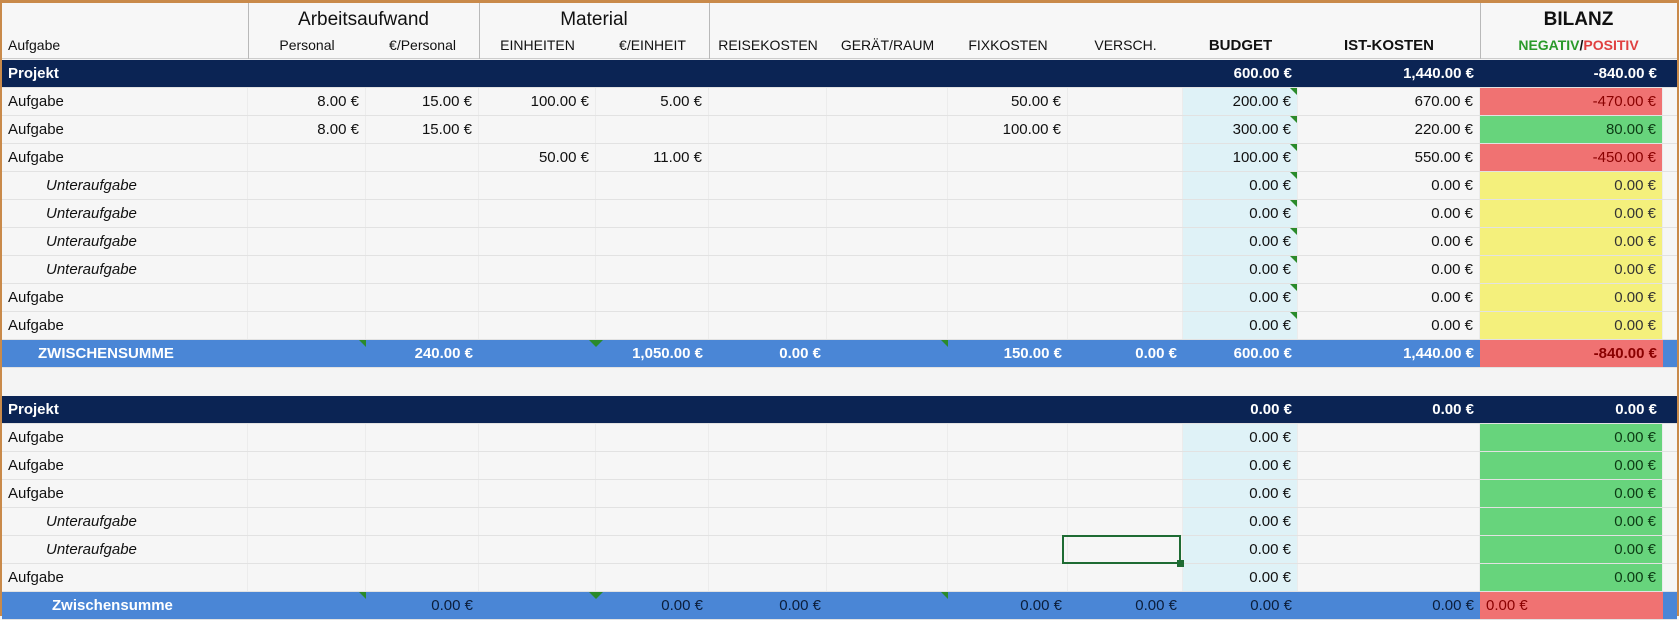  What do you see at coordinates (887, 353) in the screenshot?
I see `subtotal-cell` at bounding box center [887, 353].